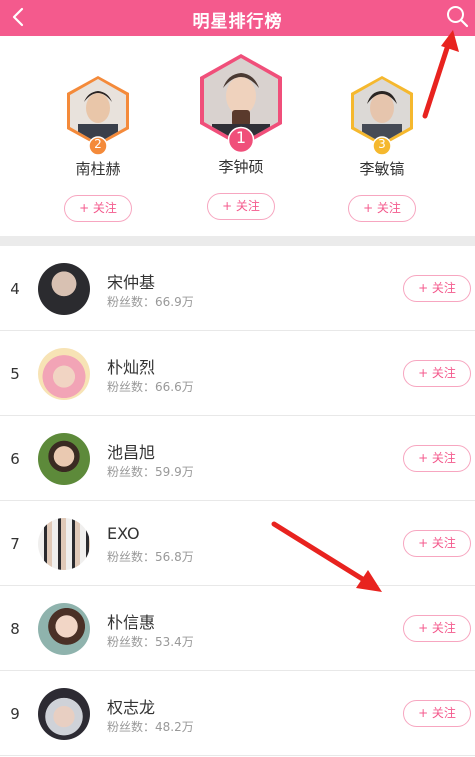 This screenshot has width=475, height=757. I want to click on podium-item-1: 1 李钟硕 + 关注, so click(241, 136).